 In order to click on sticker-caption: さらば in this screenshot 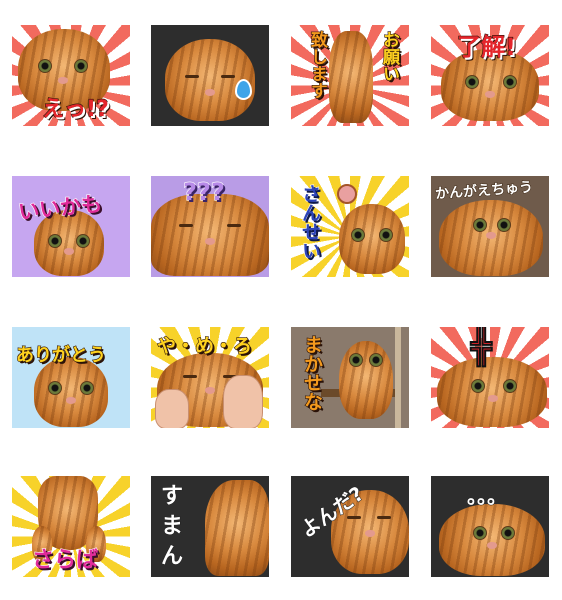, I will do `click(65, 560)`.